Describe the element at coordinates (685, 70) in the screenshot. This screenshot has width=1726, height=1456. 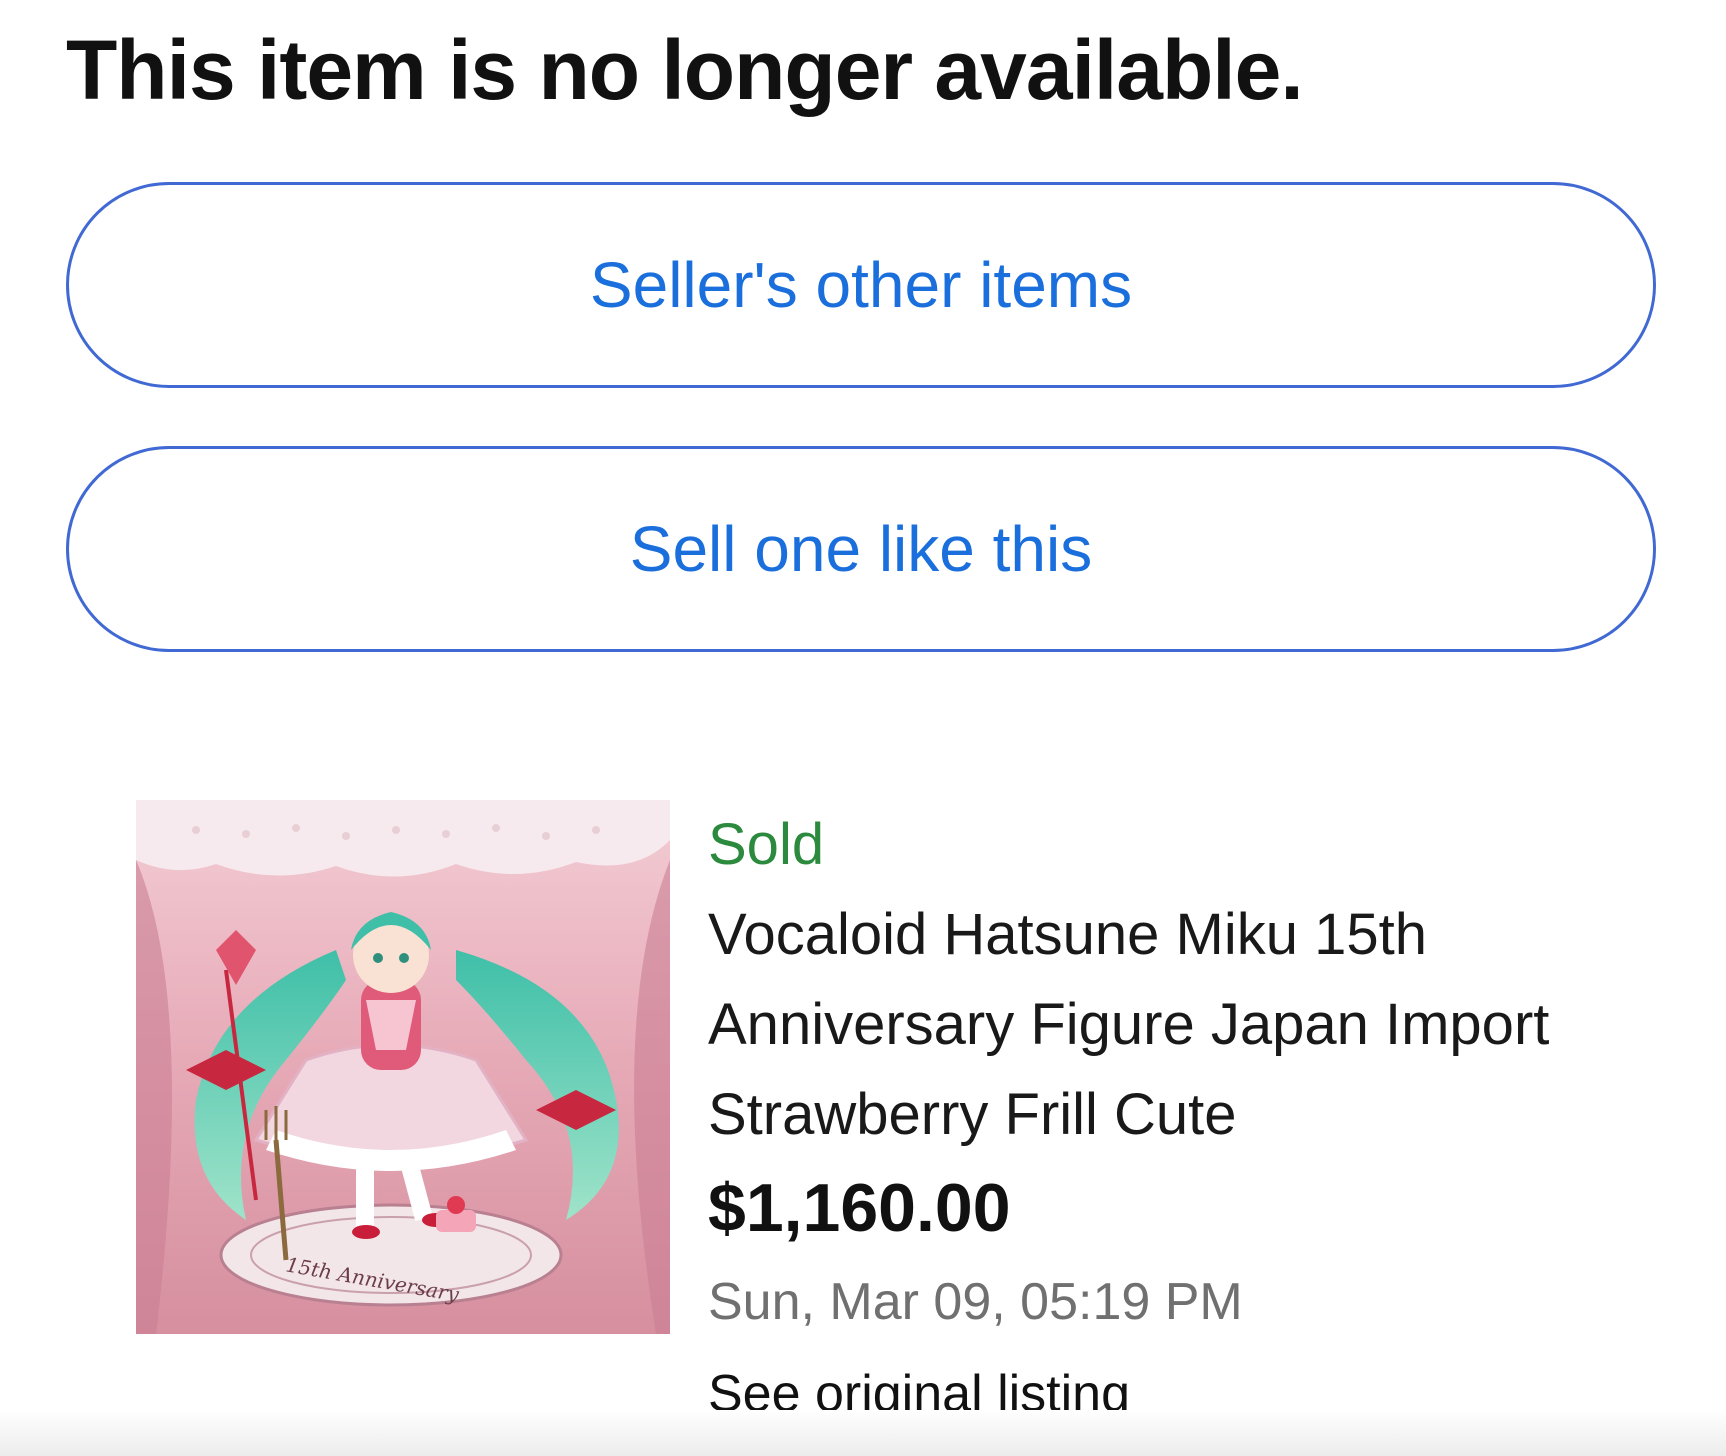
I see `page-title: This item is no longer available.` at that location.